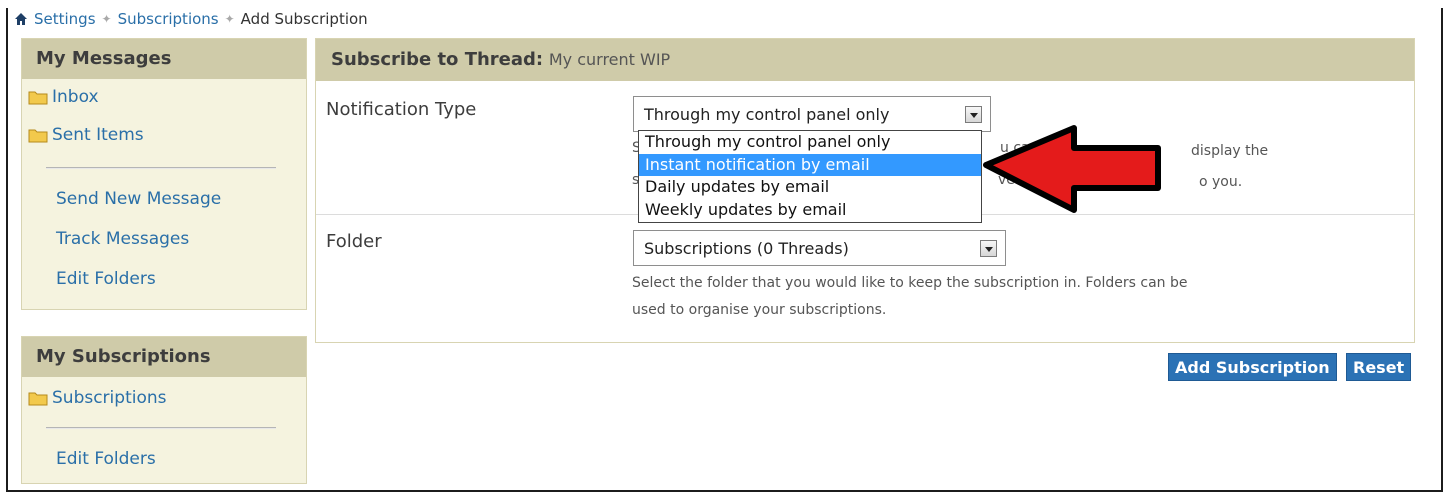 The image size is (1450, 496). Describe the element at coordinates (168, 19) in the screenshot. I see `breadcrumb-subscriptions: Subscriptions` at that location.